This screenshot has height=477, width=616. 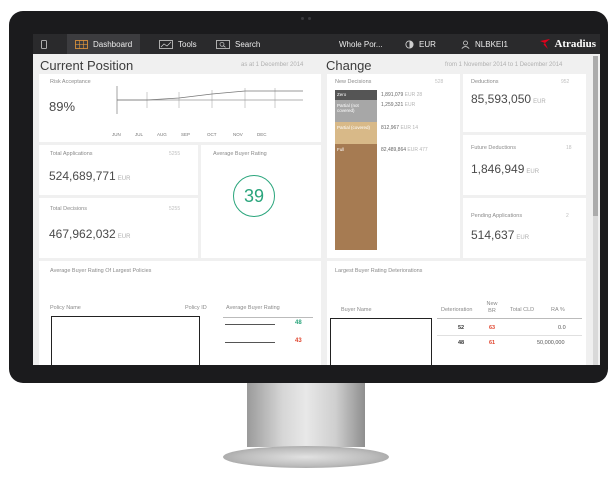 I want to click on pending-applications-label: Pending Applications, so click(x=497, y=216).